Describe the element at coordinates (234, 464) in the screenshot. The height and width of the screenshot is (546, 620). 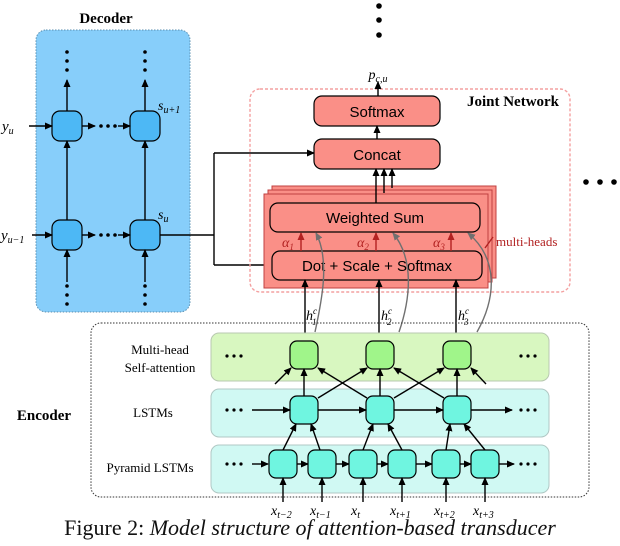
I see `pyramid-ellipsis-left` at that location.